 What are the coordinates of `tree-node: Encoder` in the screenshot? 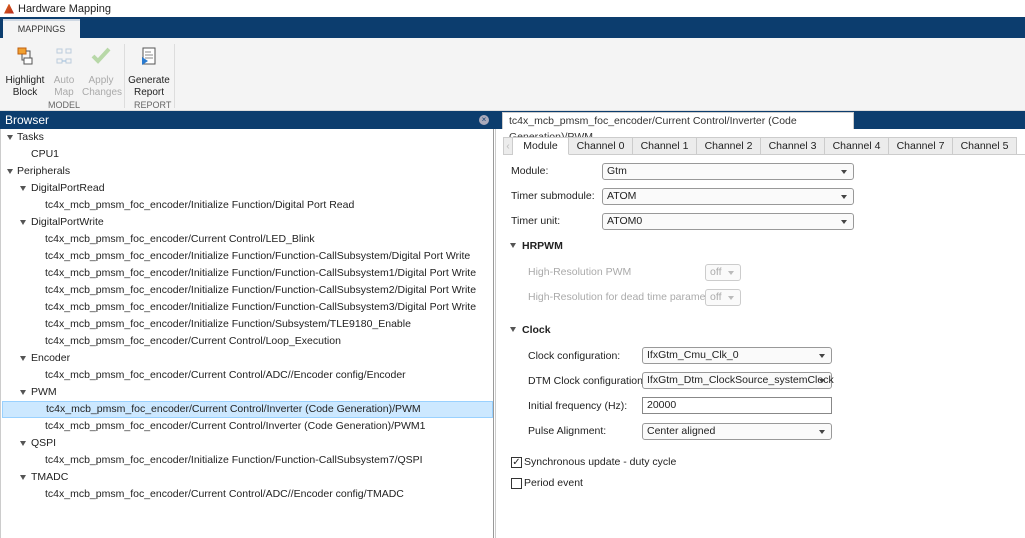 It's located at (247, 358).